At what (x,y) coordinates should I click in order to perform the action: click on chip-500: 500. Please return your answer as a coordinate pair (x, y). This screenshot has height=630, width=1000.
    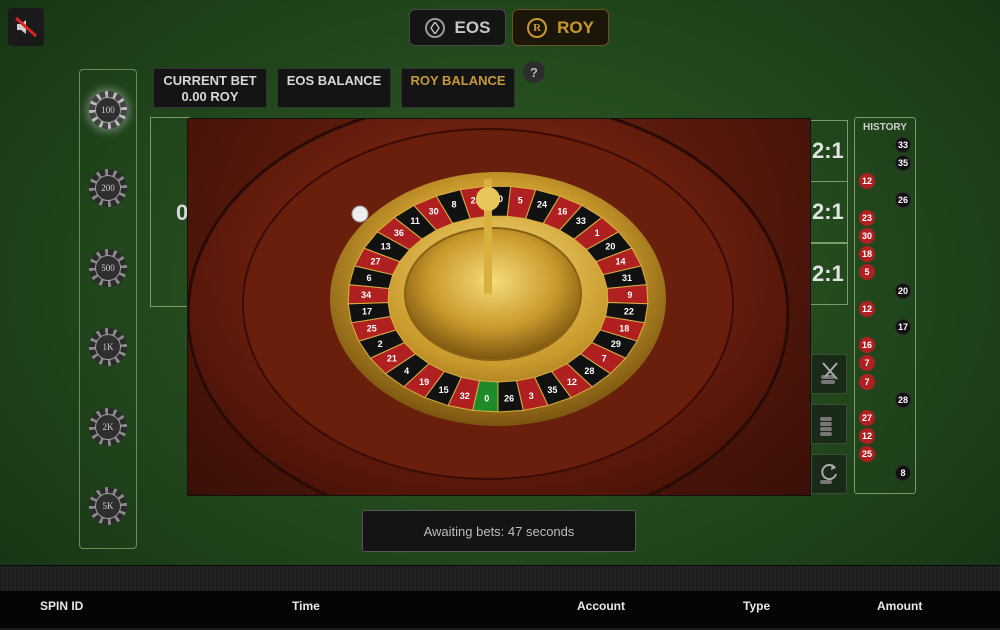
    Looking at the image, I should click on (108, 268).